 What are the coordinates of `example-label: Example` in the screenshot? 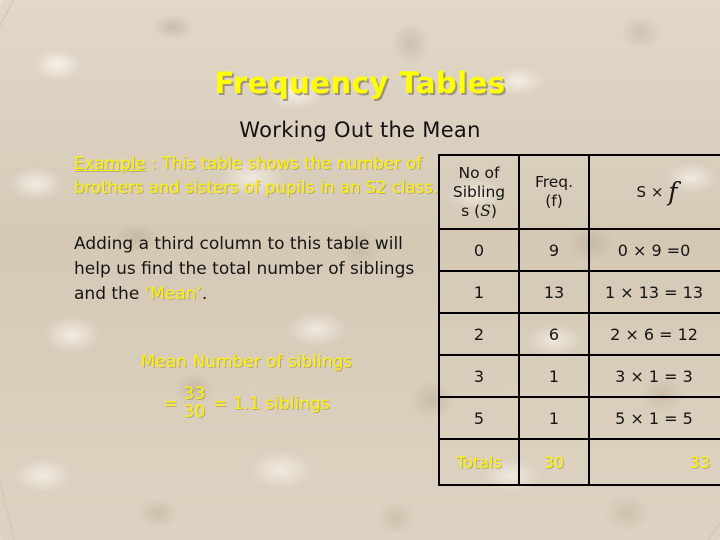 It's located at (110, 163).